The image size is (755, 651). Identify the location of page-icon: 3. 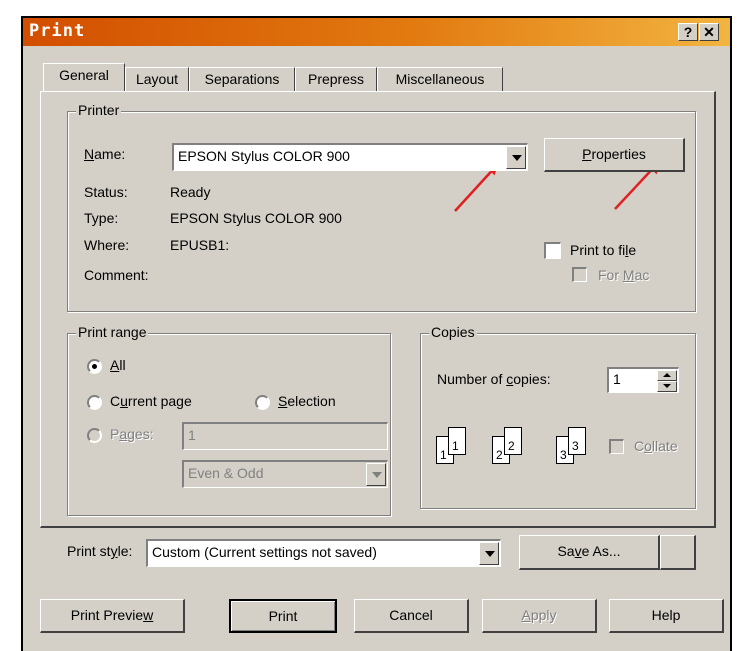
(577, 441).